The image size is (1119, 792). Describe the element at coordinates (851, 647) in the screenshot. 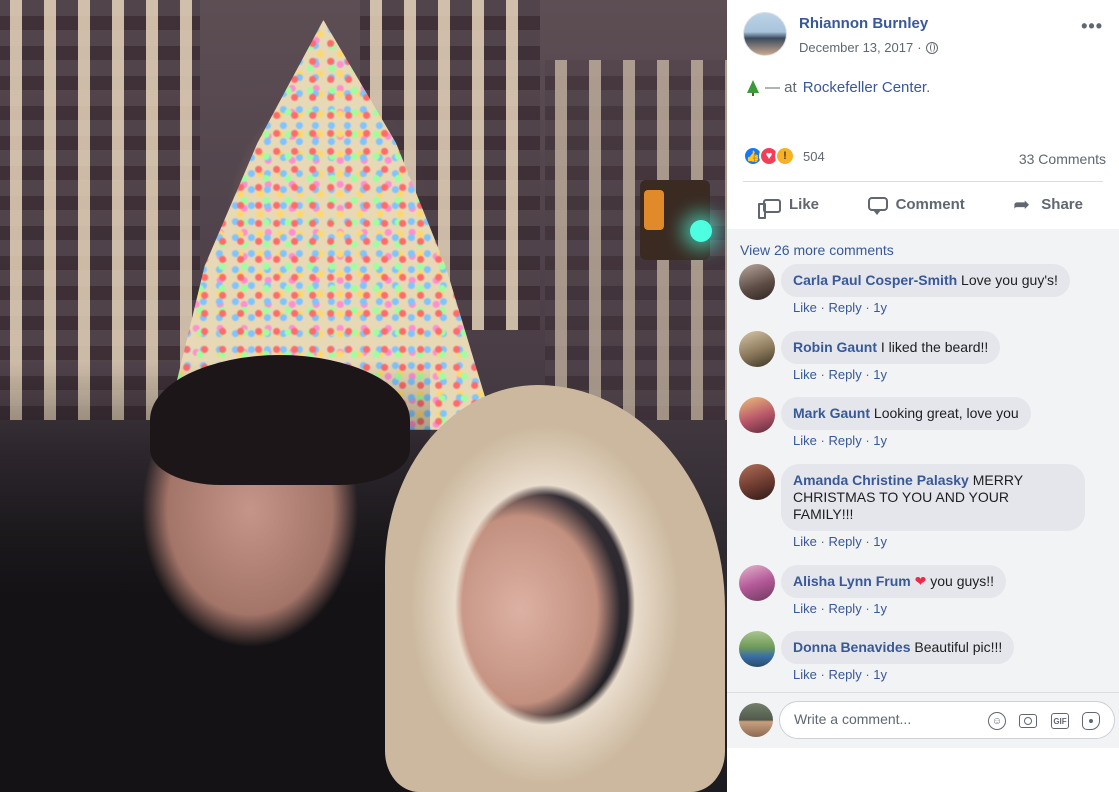

I see `commenter-name: Donna Benavides` at that location.